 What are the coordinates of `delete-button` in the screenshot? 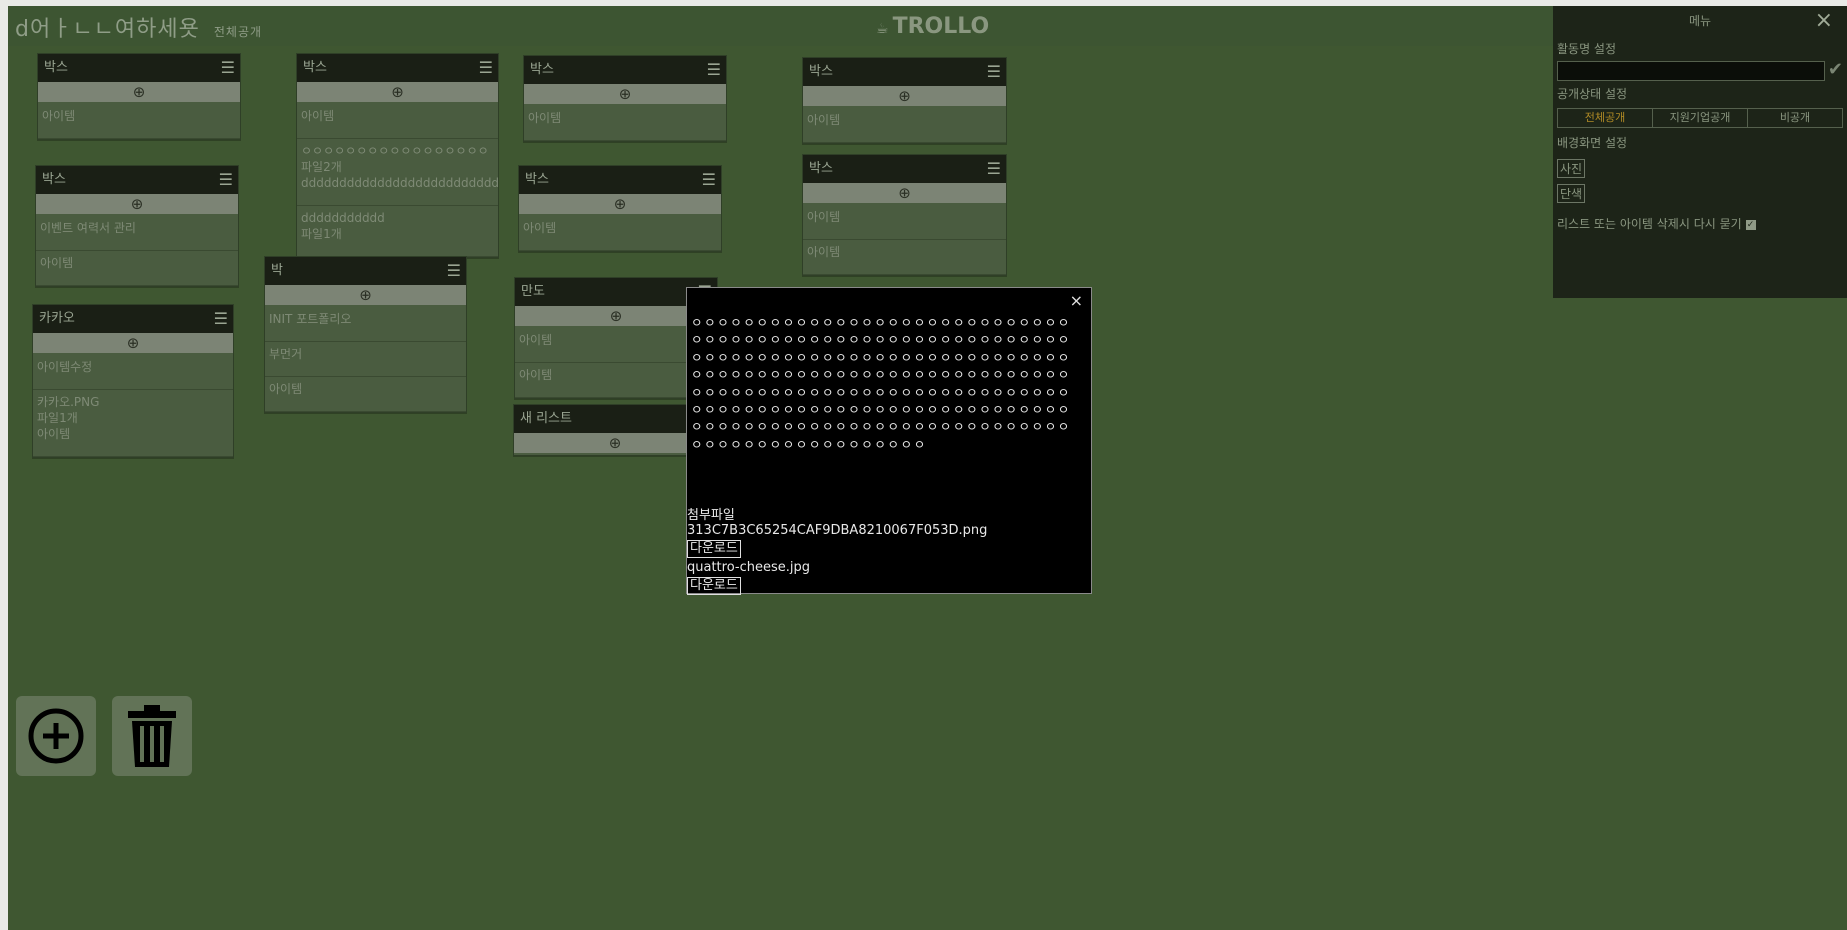 It's located at (152, 736).